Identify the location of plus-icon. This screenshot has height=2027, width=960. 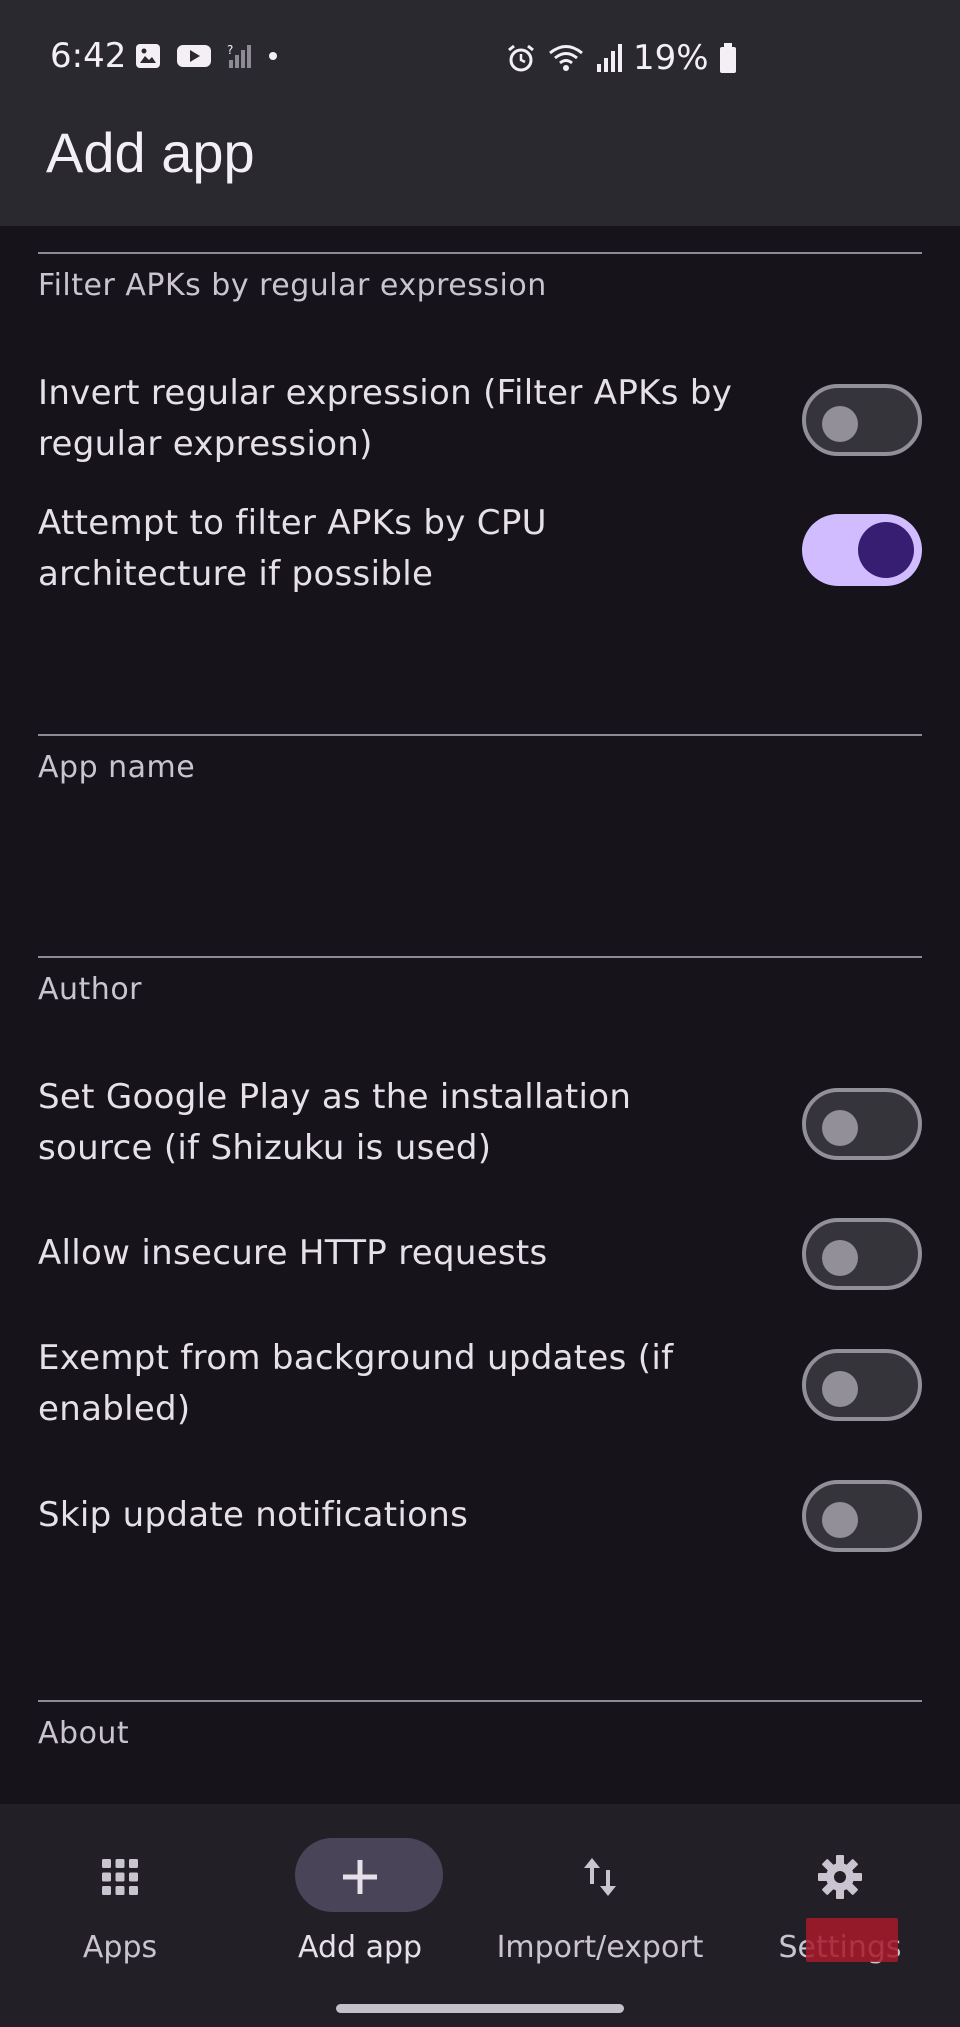
(360, 1877).